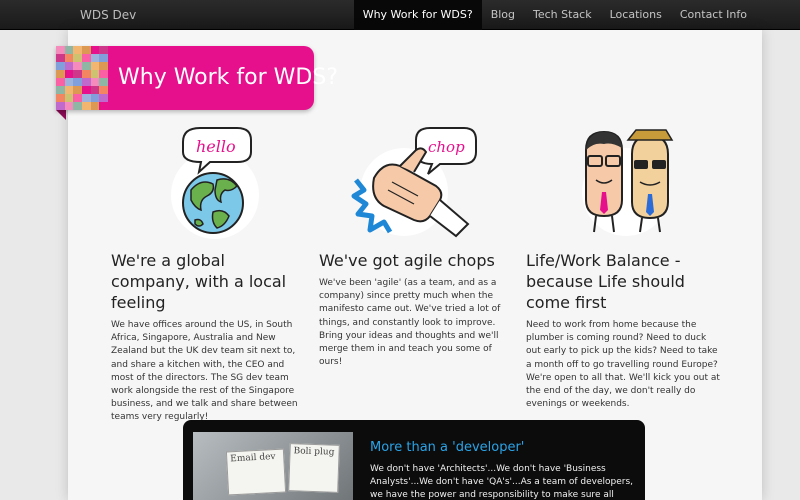 The width and height of the screenshot is (800, 500). What do you see at coordinates (61, 115) in the screenshot?
I see `ribbon-fold` at bounding box center [61, 115].